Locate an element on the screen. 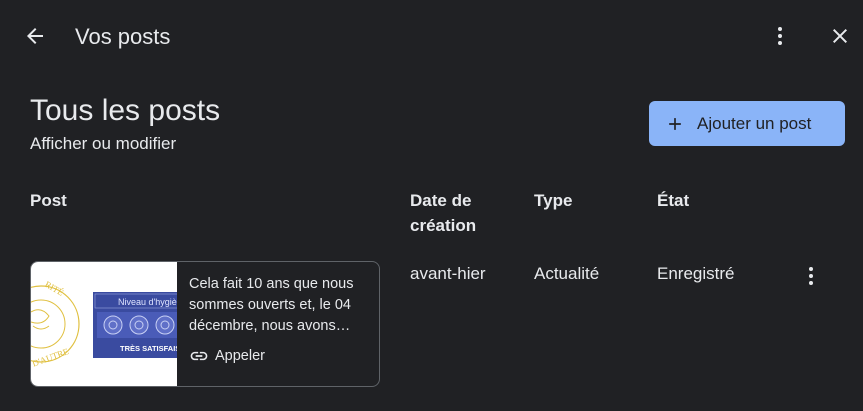 This screenshot has width=863, height=411. column-header-date: Date de création is located at coordinates (455, 213).